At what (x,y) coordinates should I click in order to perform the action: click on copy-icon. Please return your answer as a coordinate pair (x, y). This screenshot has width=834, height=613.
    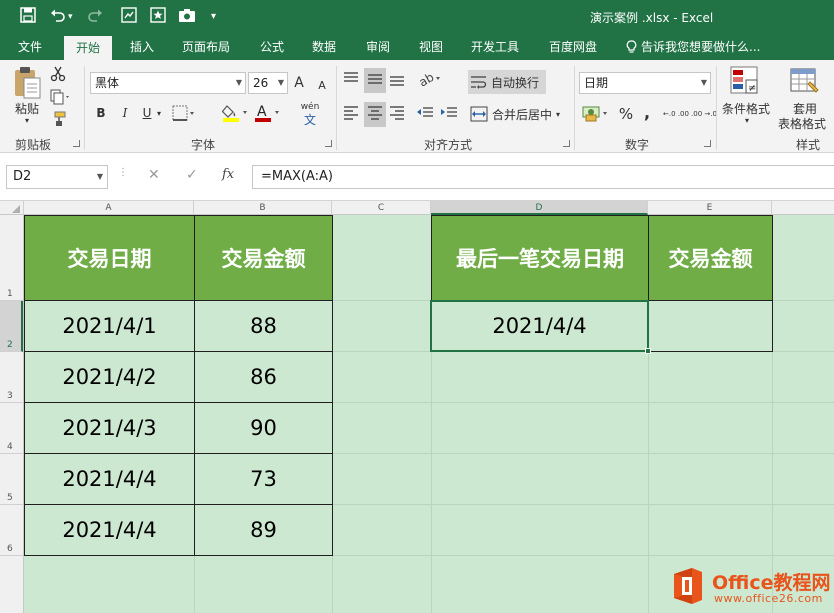
    Looking at the image, I should click on (61, 98).